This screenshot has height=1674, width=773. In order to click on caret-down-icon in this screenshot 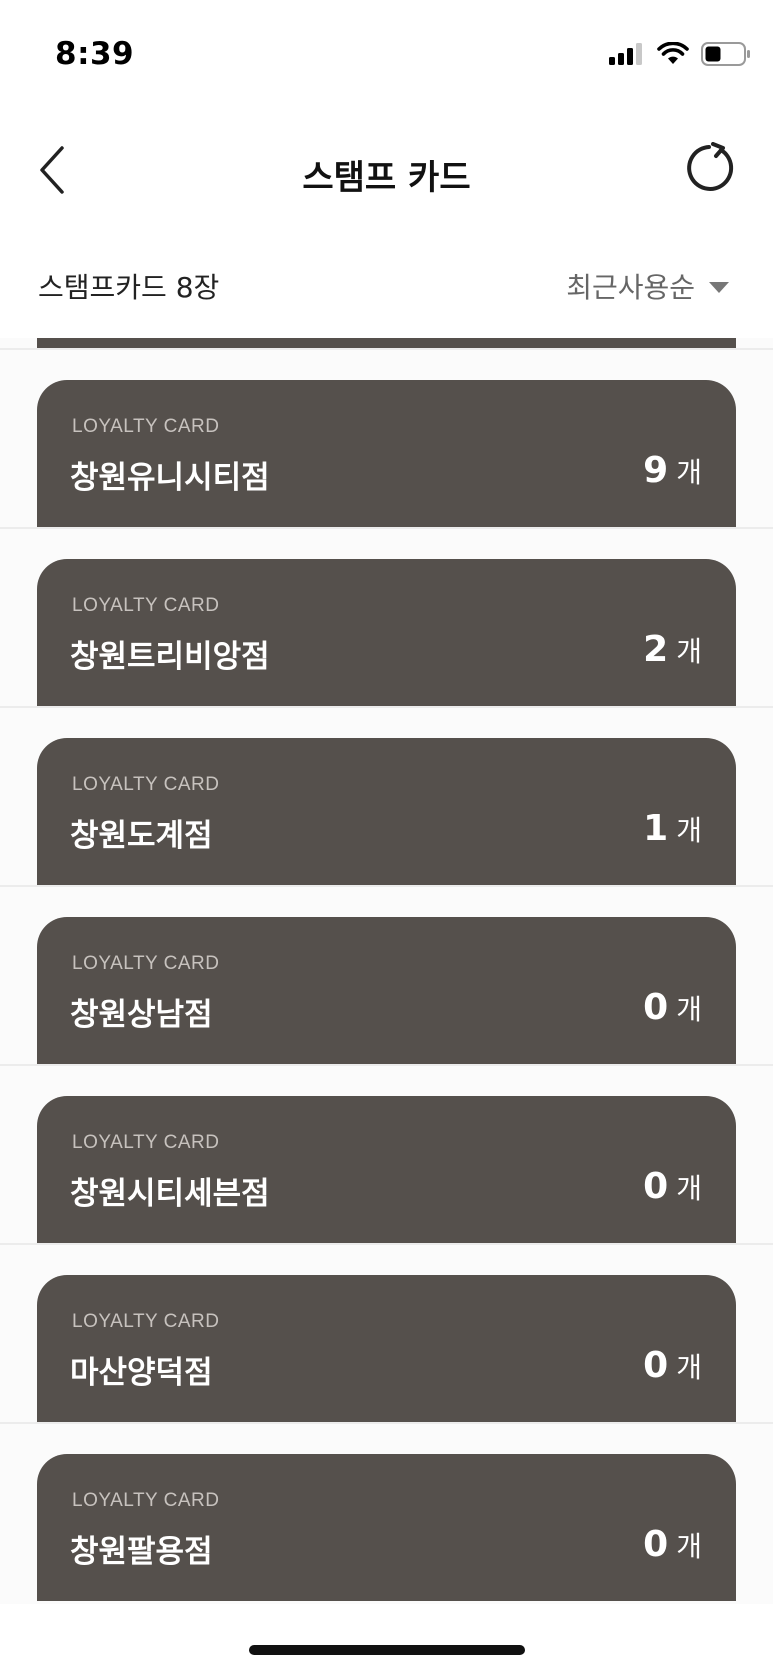, I will do `click(719, 287)`.